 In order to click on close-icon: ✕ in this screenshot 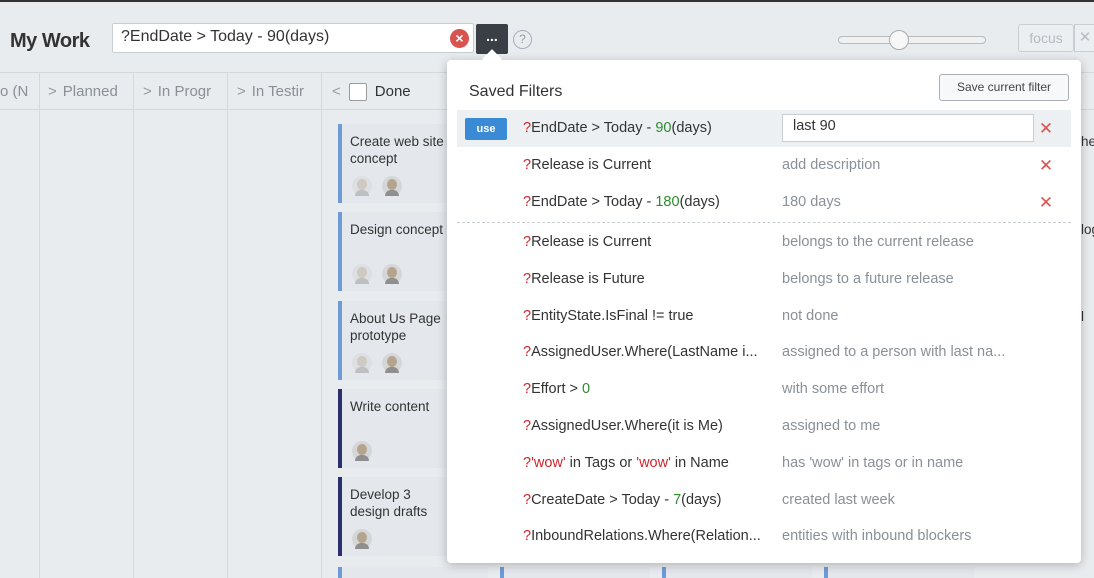, I will do `click(1084, 38)`.